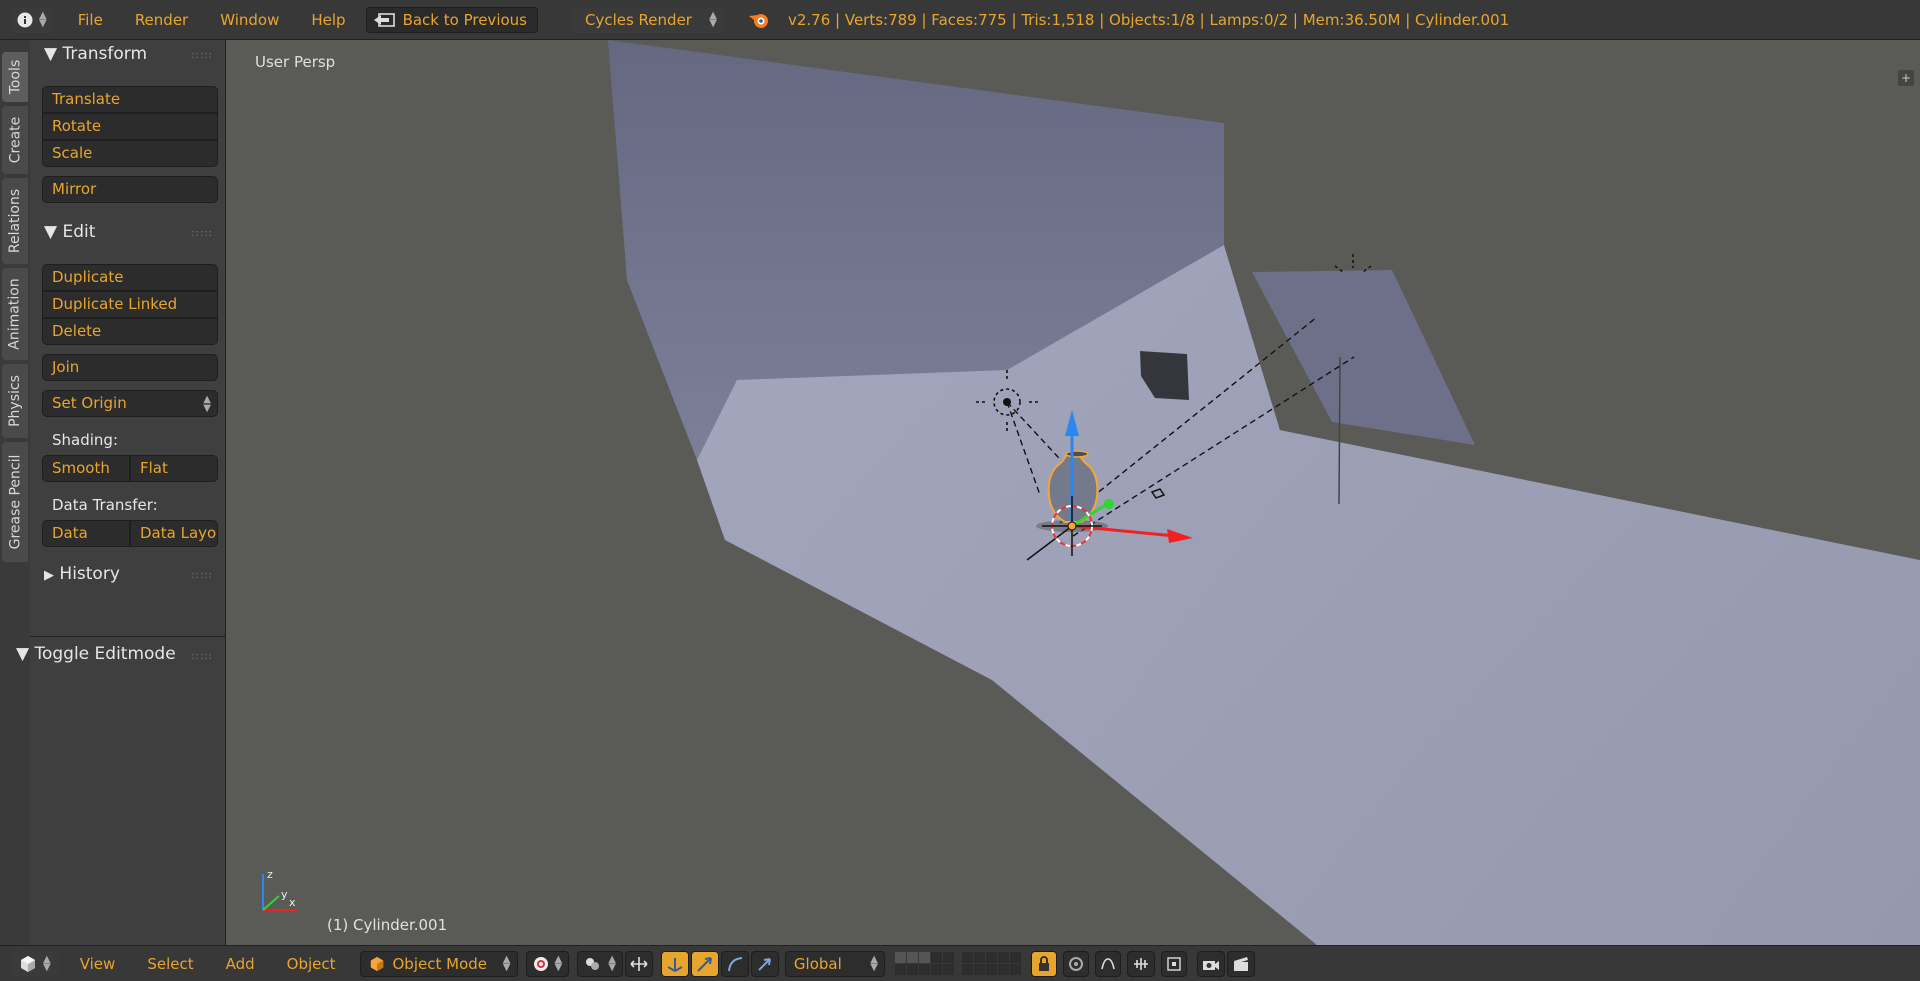 Image resolution: width=1920 pixels, height=981 pixels. Describe the element at coordinates (1906, 78) in the screenshot. I see `properties-toggle-button: +` at that location.